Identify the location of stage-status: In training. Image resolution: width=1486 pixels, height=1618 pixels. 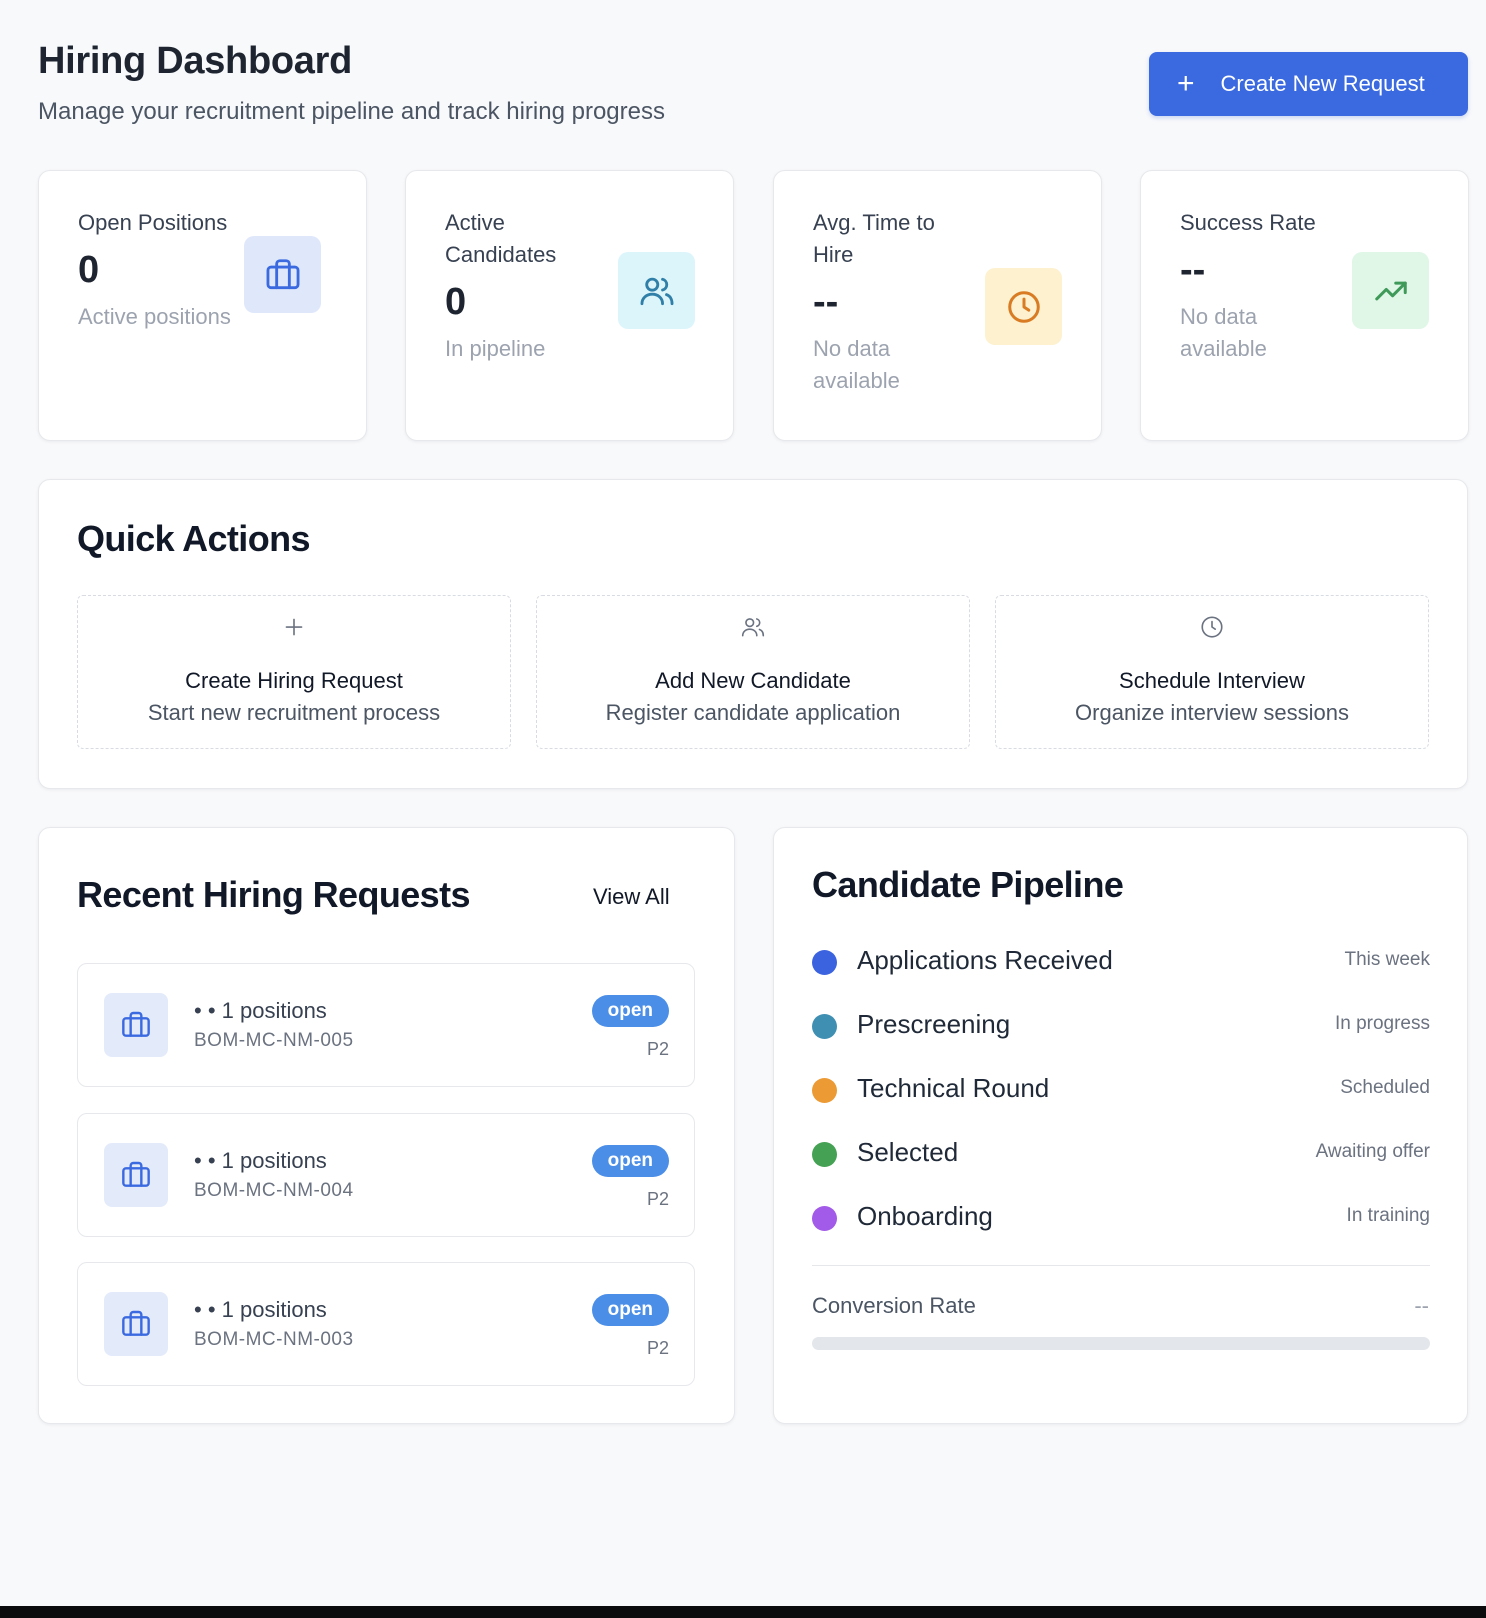
(1388, 1215).